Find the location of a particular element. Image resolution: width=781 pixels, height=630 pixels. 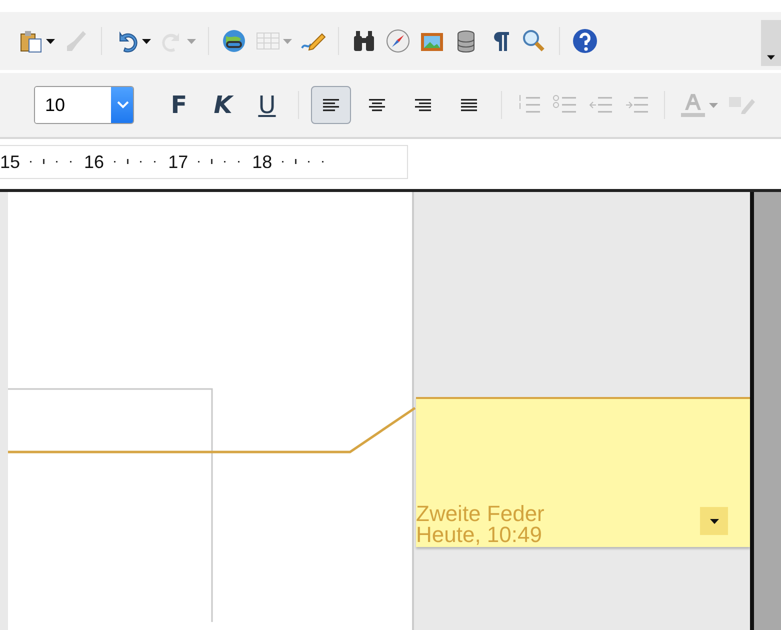

compass-icon is located at coordinates (398, 41).